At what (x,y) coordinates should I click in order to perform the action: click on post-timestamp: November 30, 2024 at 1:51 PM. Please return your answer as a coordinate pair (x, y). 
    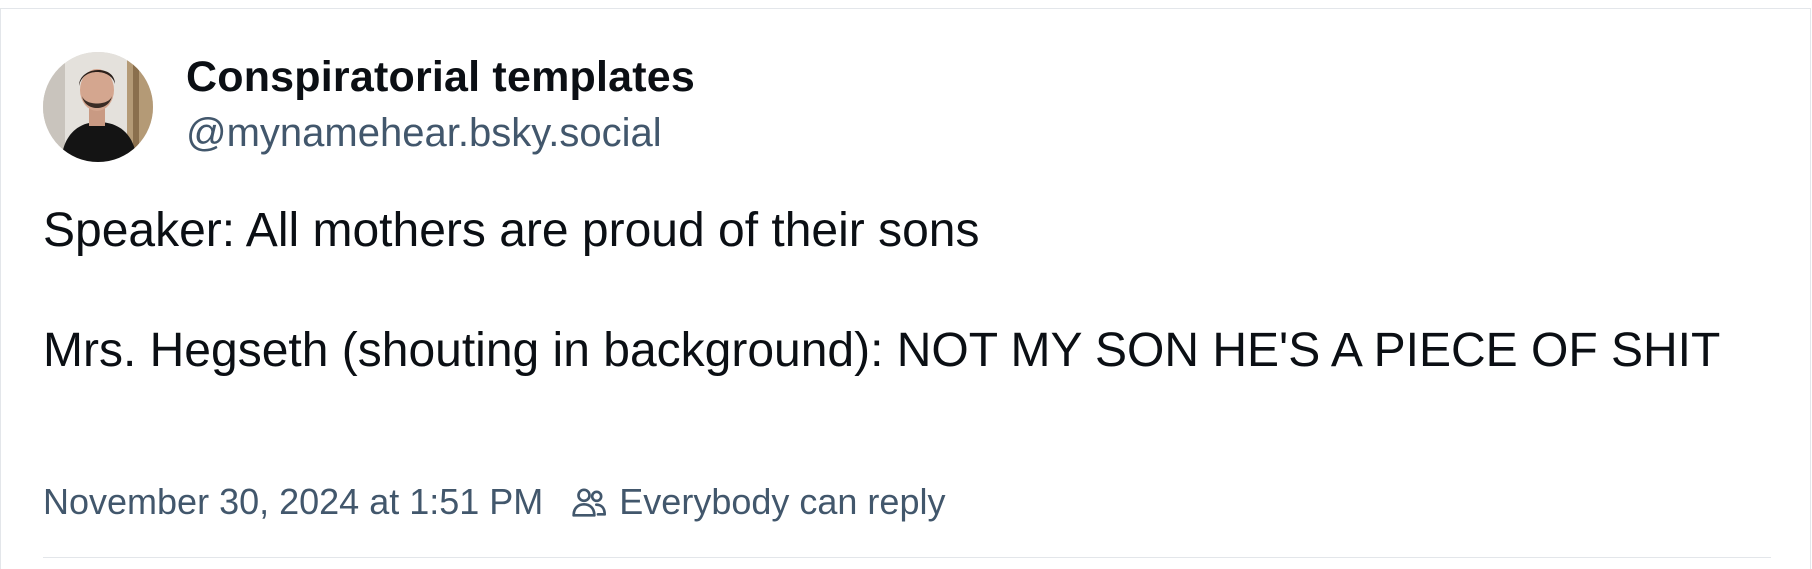
    Looking at the image, I should click on (293, 502).